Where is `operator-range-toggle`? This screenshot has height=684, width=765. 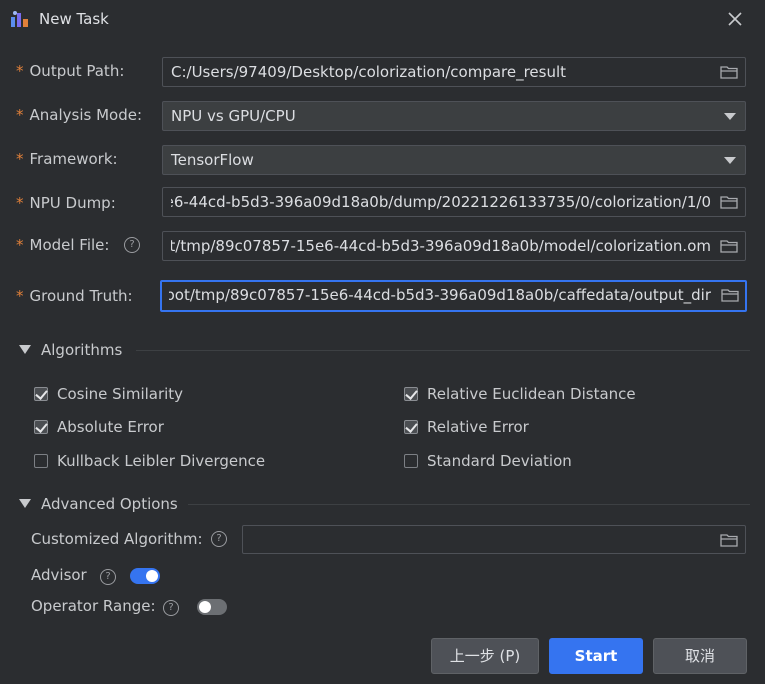
operator-range-toggle is located at coordinates (212, 607).